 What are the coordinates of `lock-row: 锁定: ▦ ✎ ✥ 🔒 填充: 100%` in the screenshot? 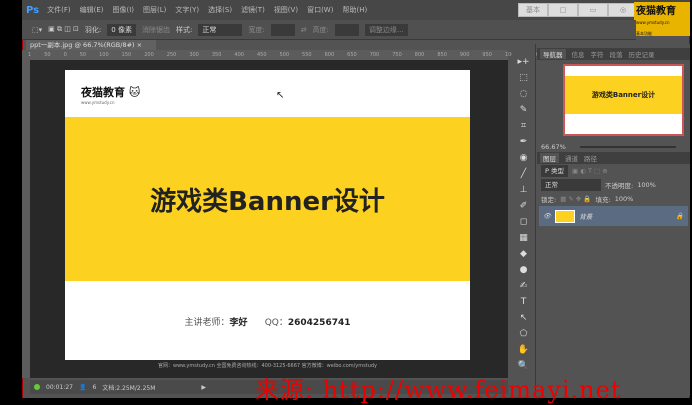 It's located at (613, 199).